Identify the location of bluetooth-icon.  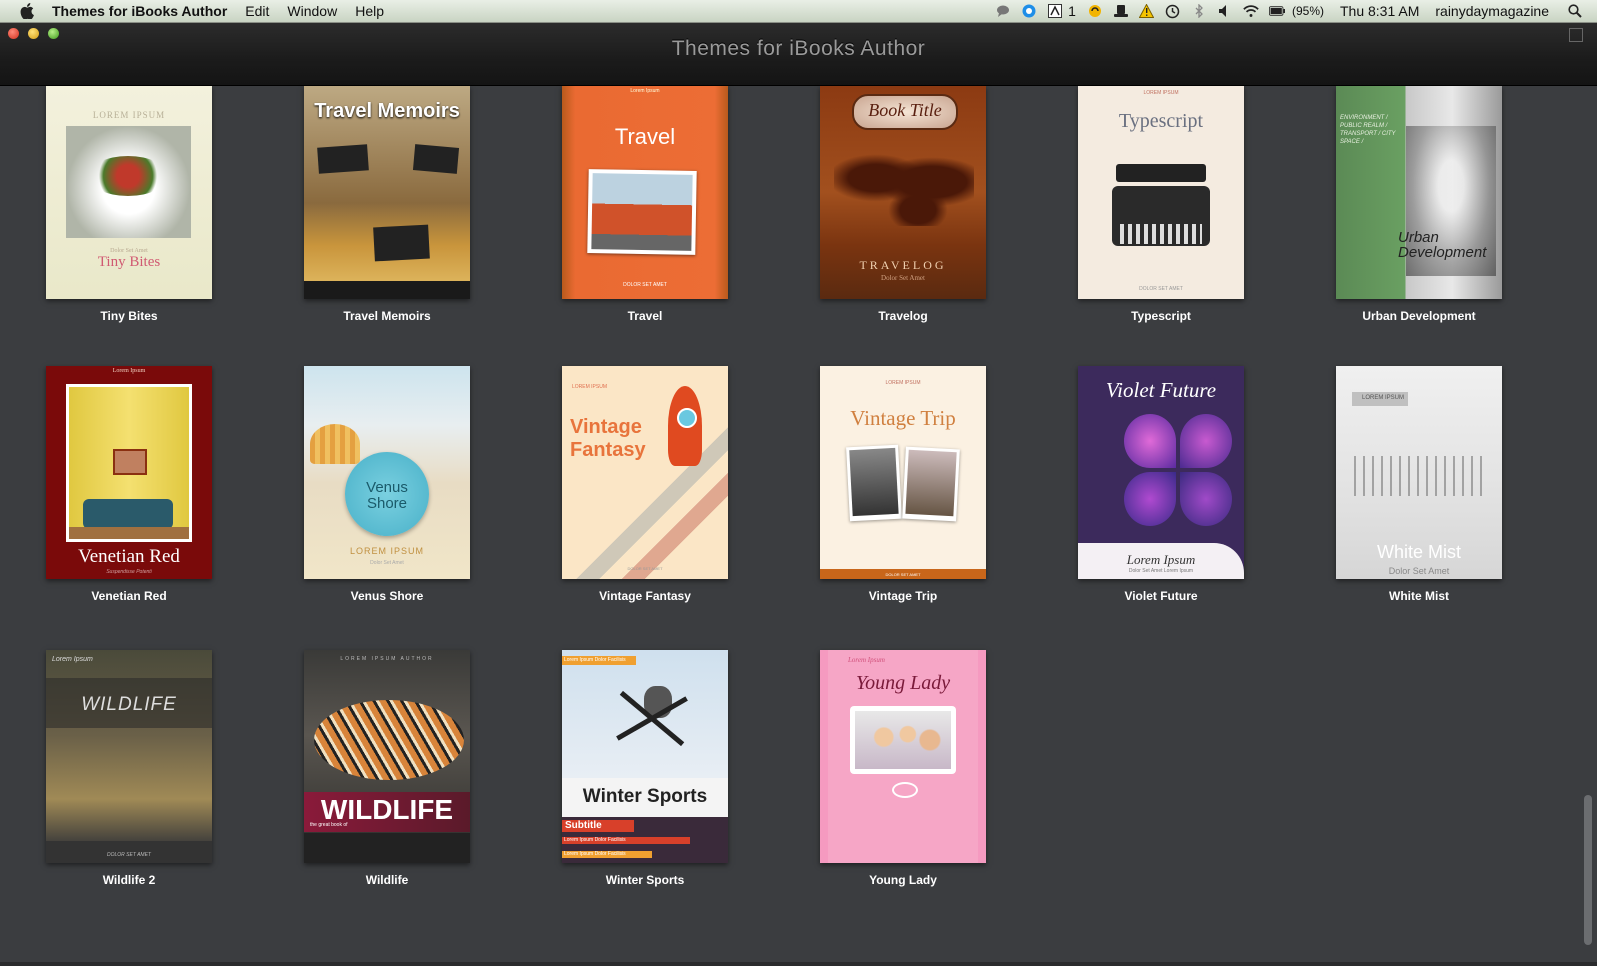
(1199, 11).